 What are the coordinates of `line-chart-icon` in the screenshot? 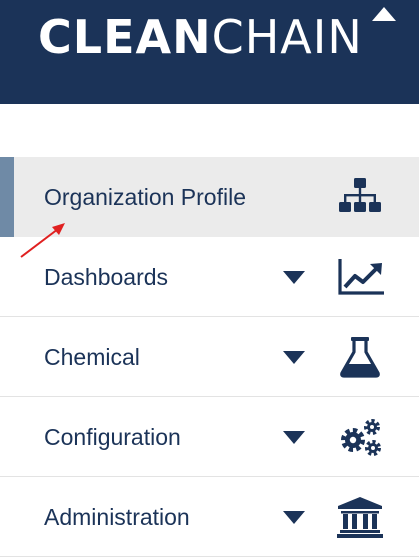 It's located at (360, 277).